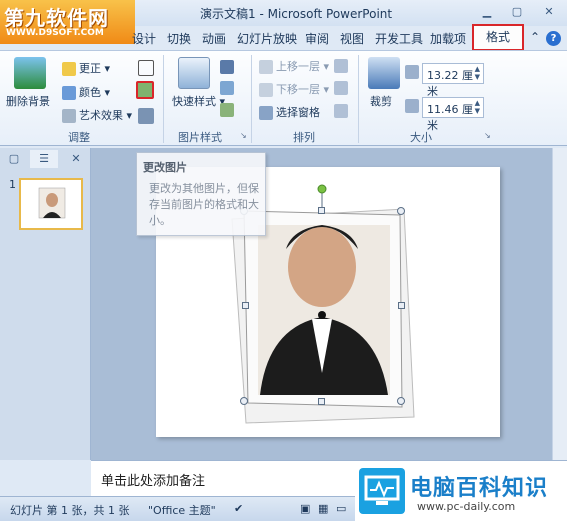  What do you see at coordinates (553, 38) in the screenshot?
I see `help-icon: ?` at bounding box center [553, 38].